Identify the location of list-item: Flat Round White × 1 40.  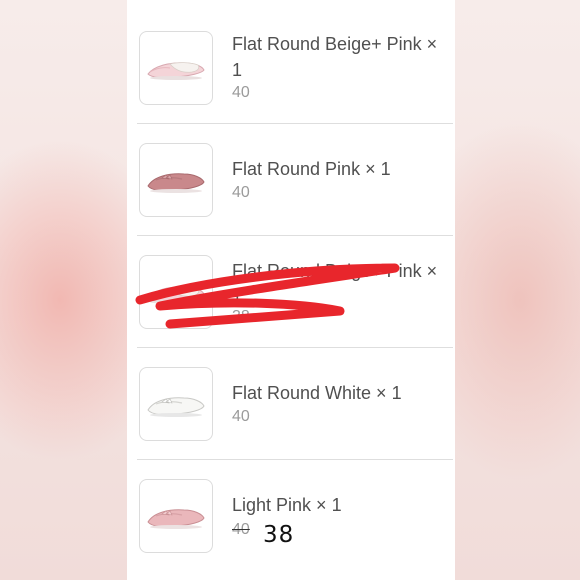
(291, 404).